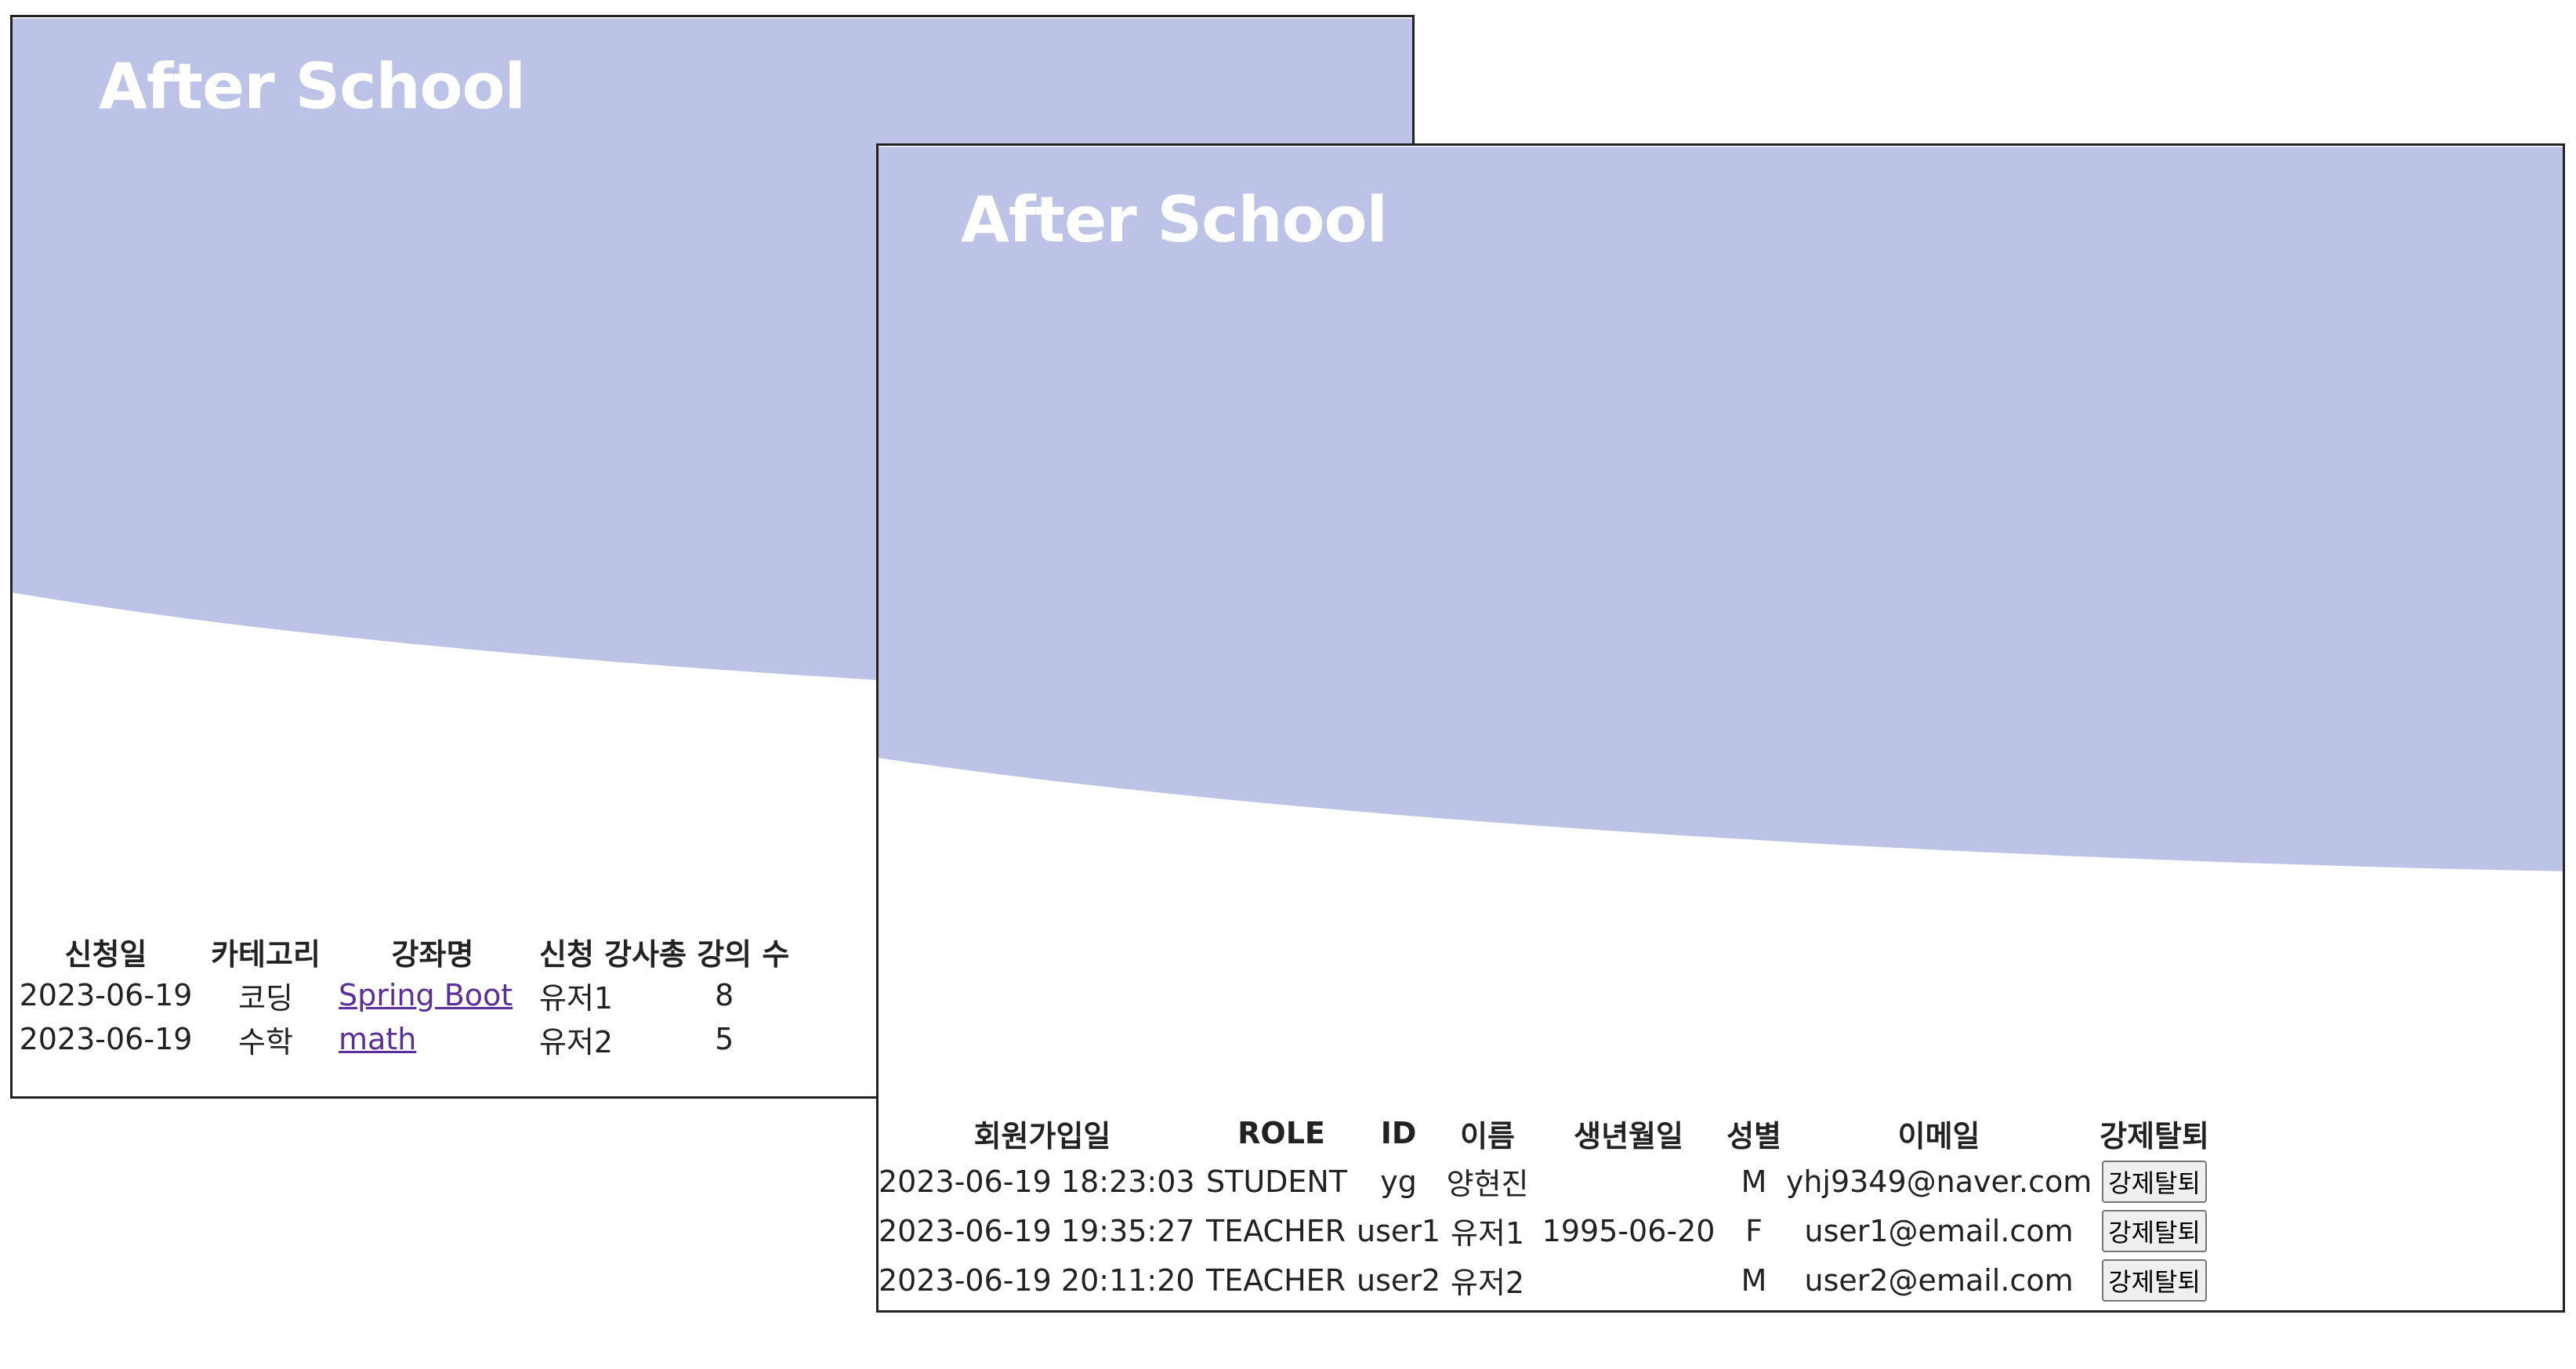 This screenshot has height=1369, width=2576. I want to click on col-date: 신청일, so click(105, 954).